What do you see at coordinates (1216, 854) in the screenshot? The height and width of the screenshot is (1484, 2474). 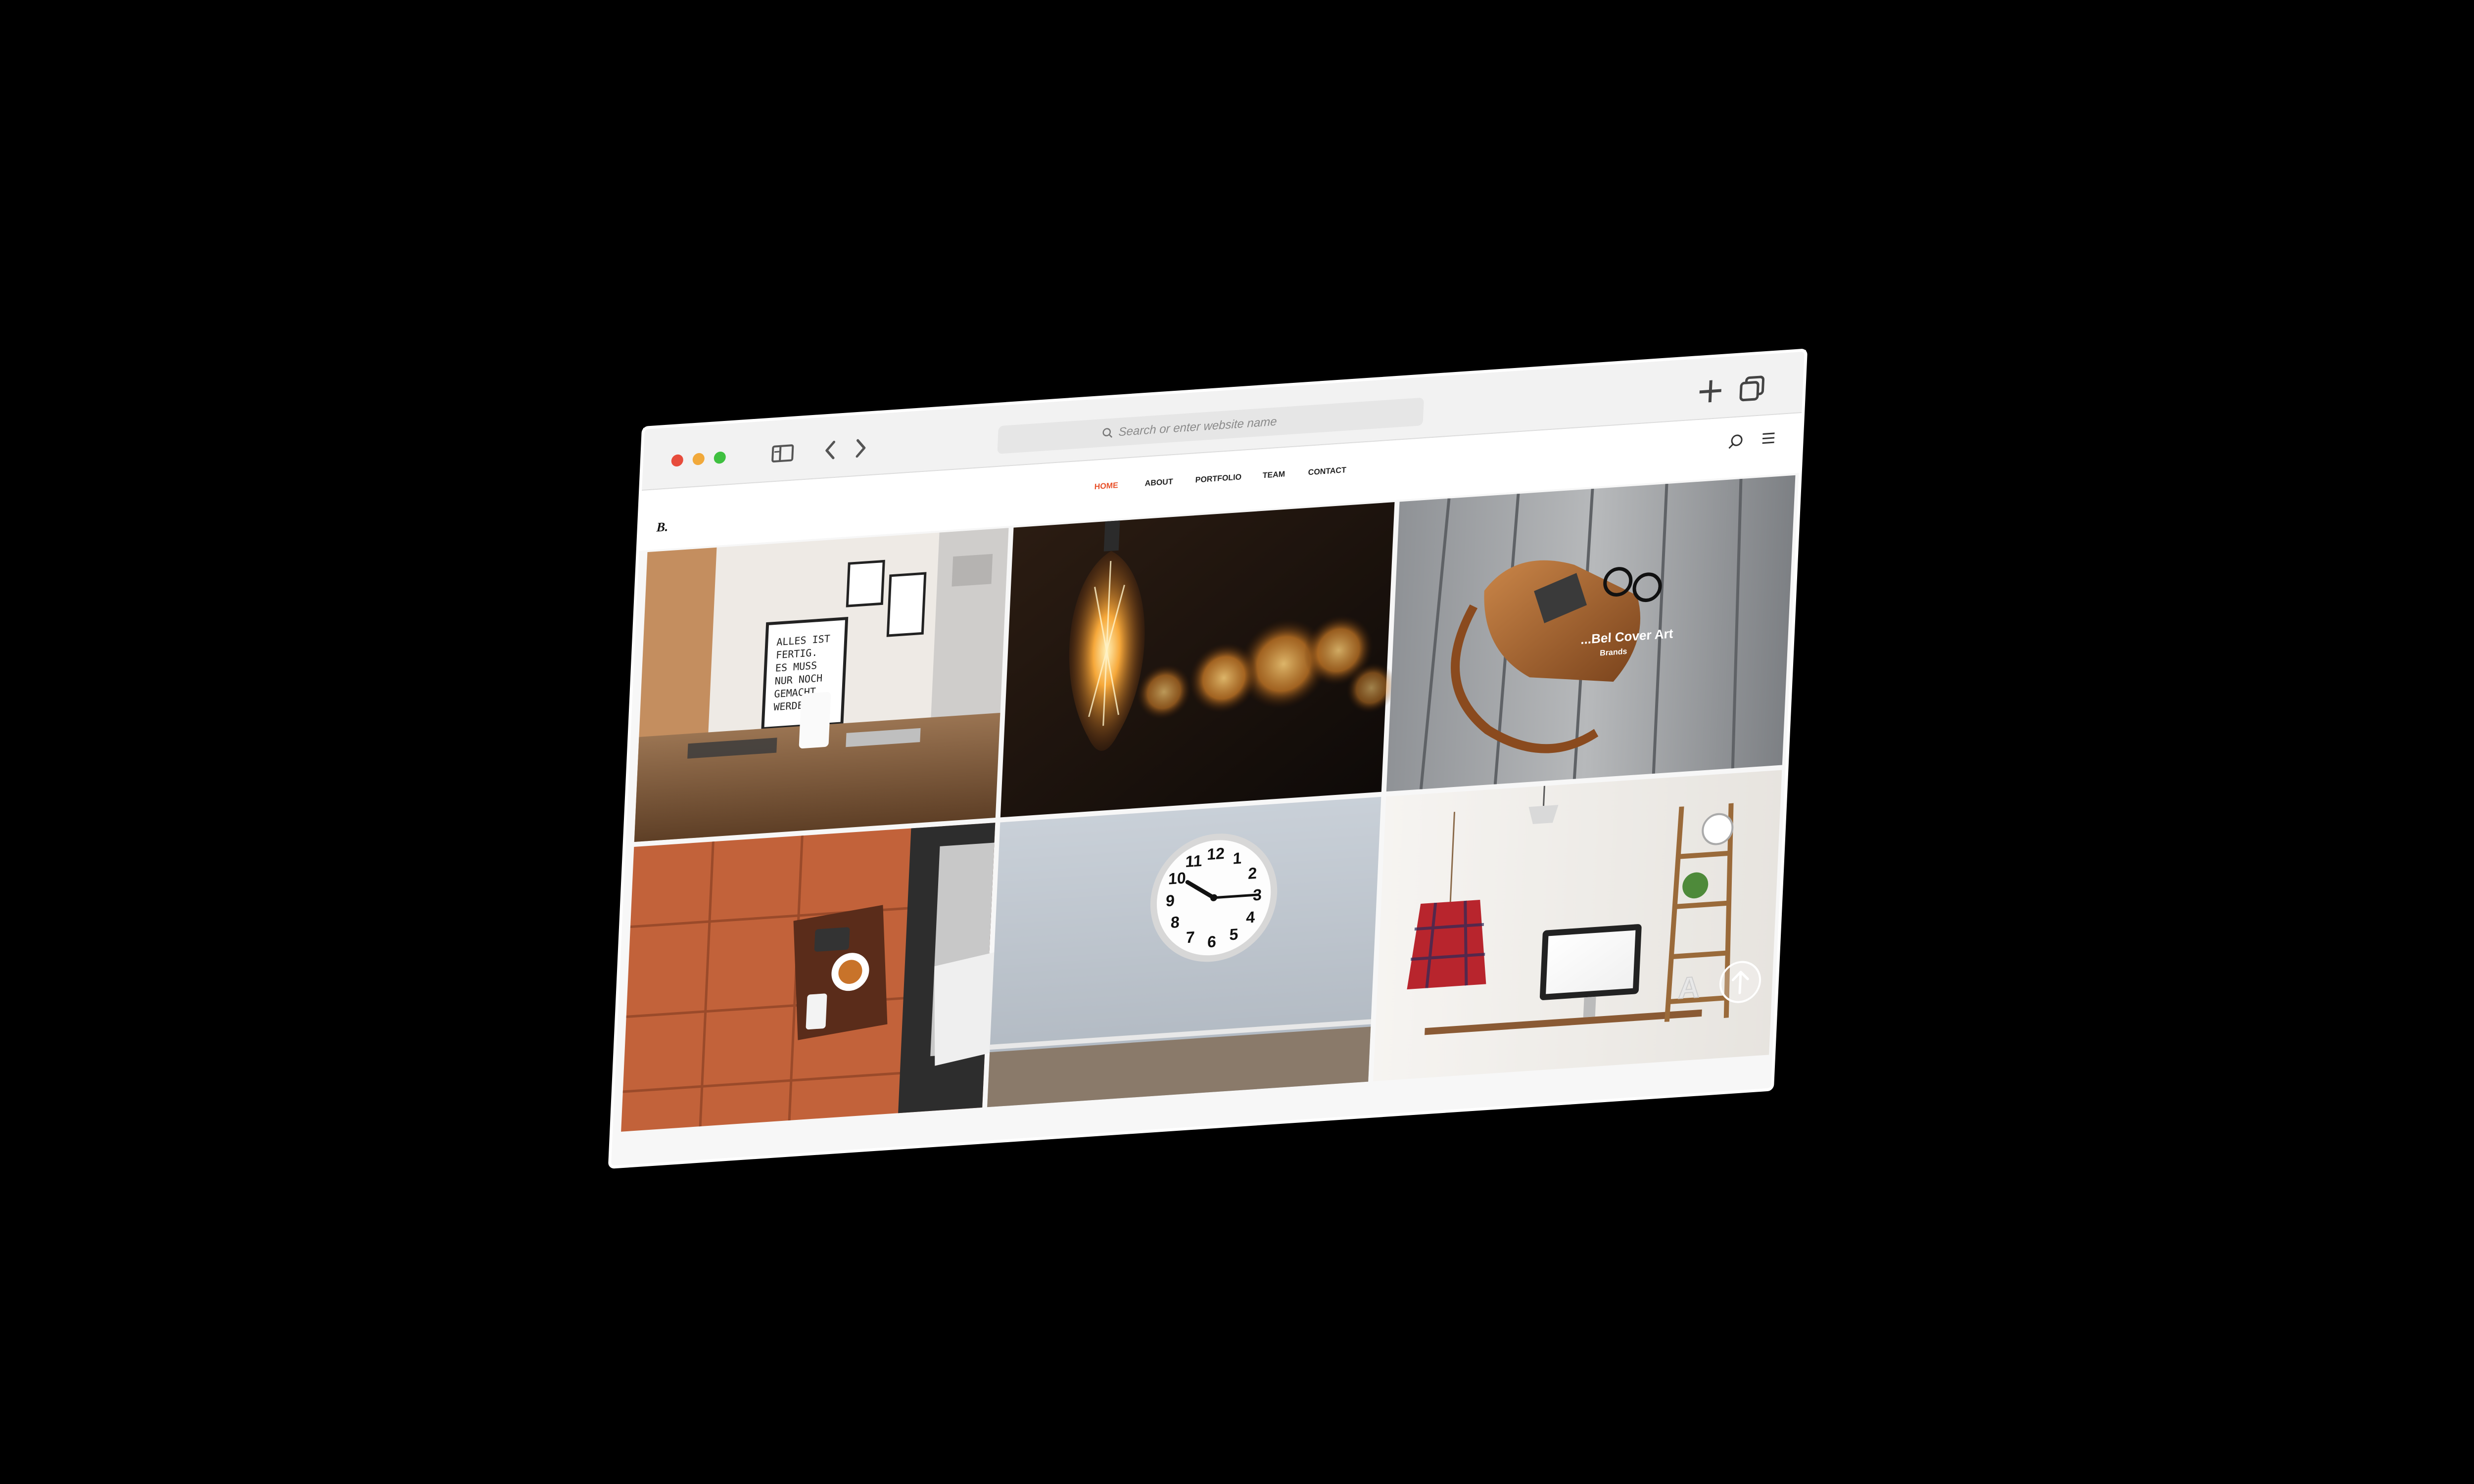 I see `clock-number: 12` at bounding box center [1216, 854].